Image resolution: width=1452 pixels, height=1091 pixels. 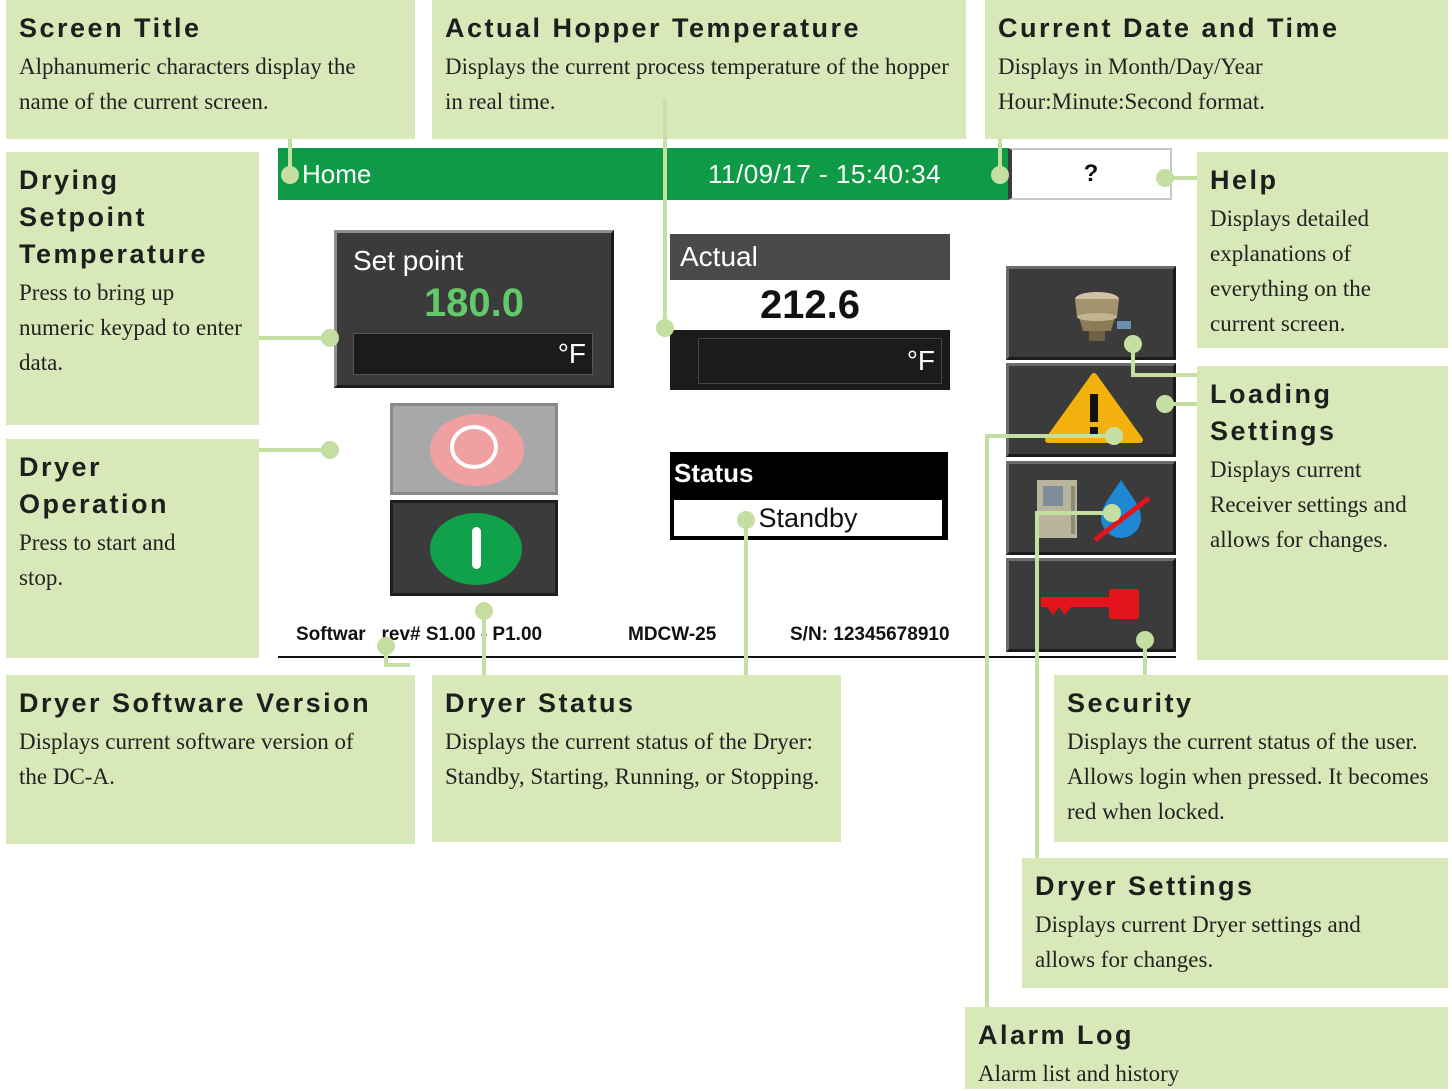 I want to click on actual-header: Actual, so click(x=810, y=257).